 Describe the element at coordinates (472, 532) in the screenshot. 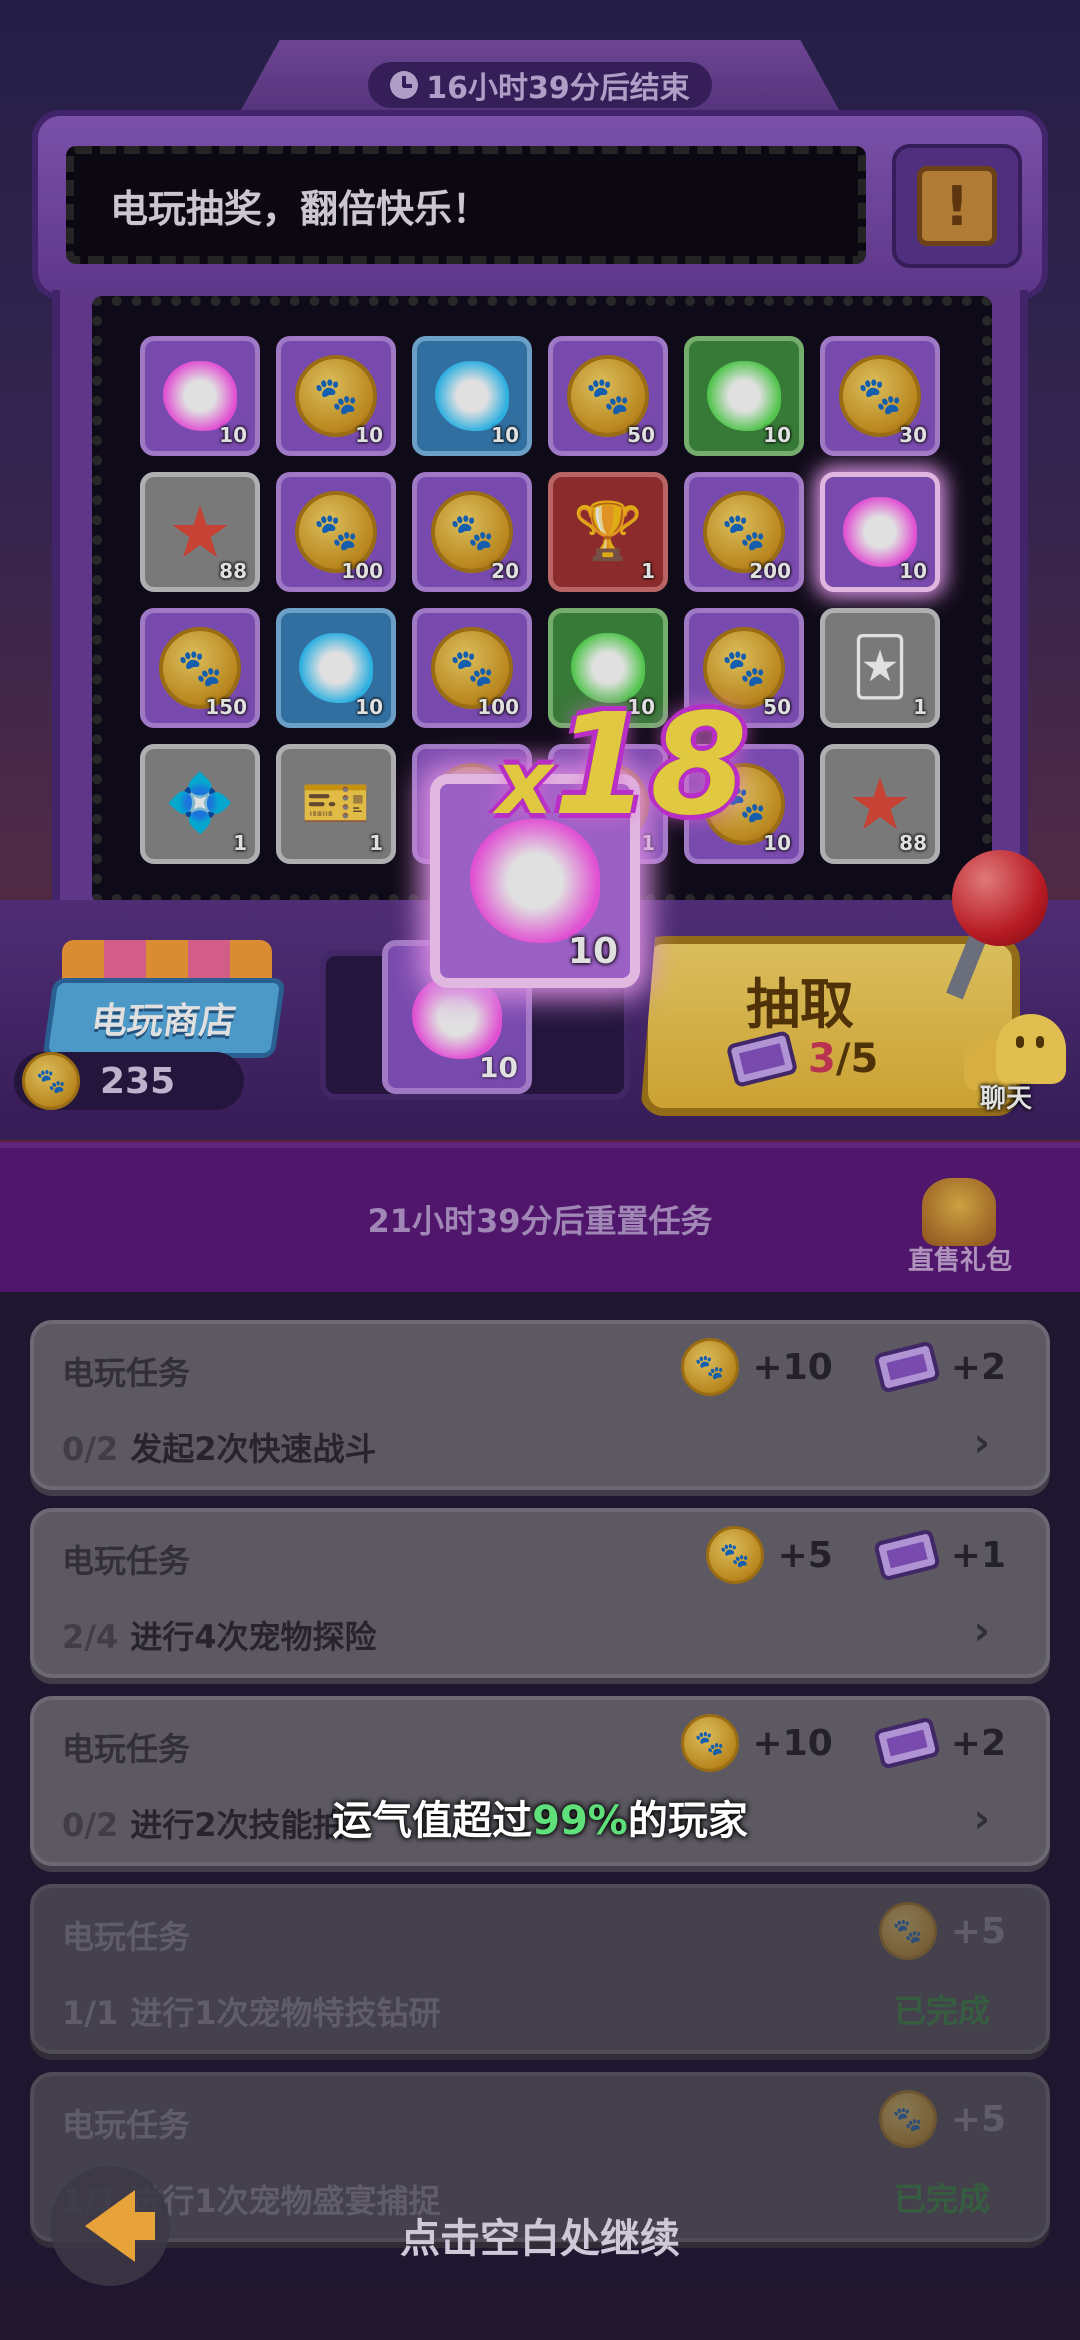

I see `prize-cell: 🐾 20` at that location.